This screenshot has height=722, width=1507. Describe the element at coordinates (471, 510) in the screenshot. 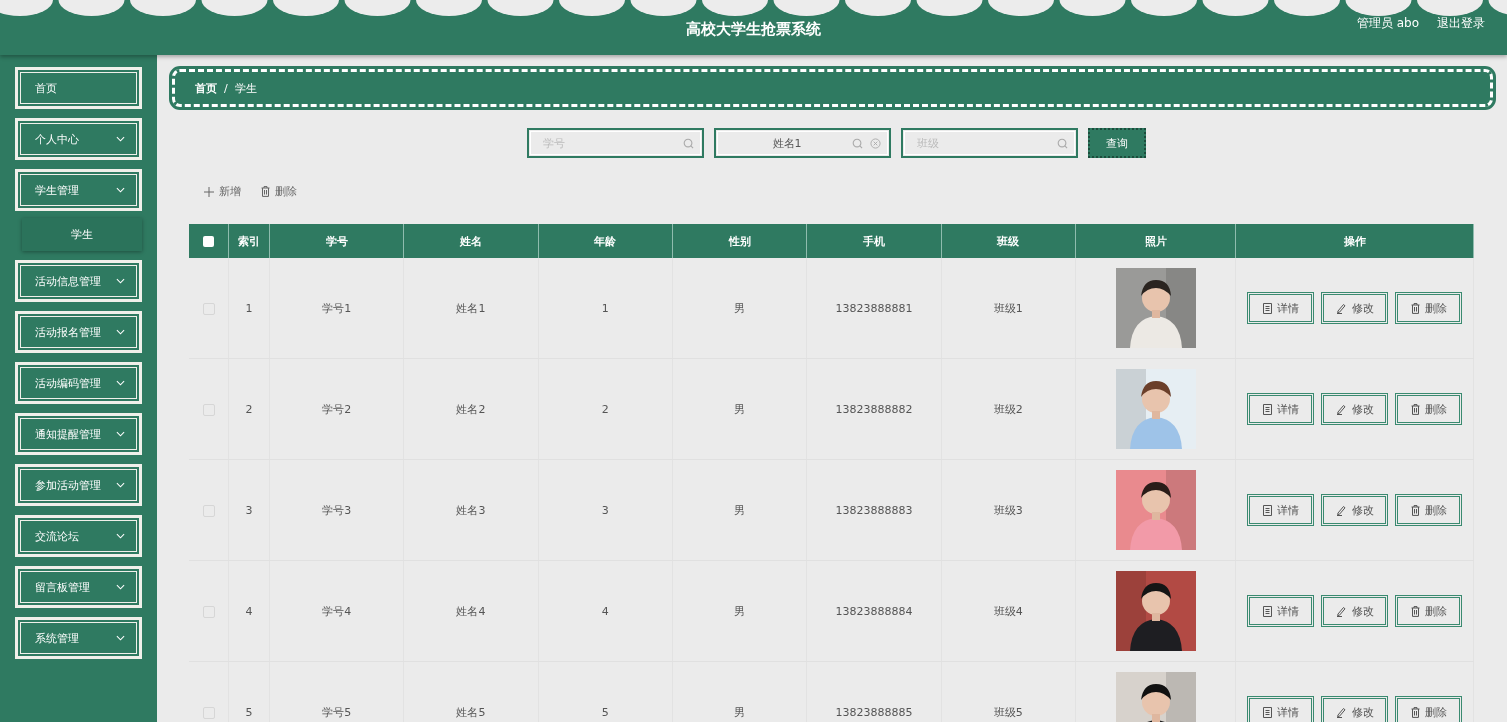

I see `table-cell: 姓名3` at that location.